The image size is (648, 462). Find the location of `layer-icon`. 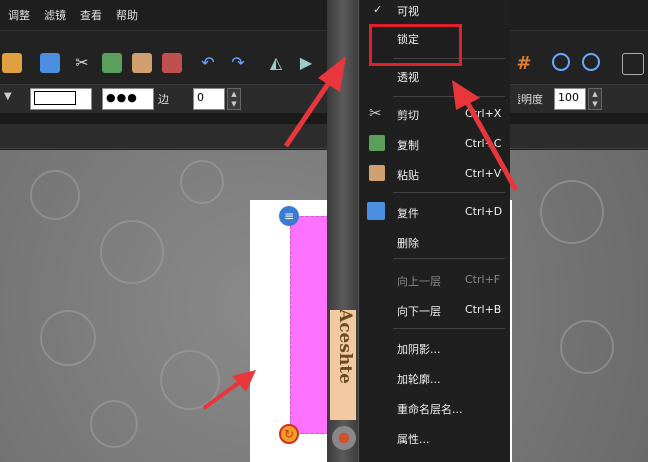

layer-icon is located at coordinates (50, 63).